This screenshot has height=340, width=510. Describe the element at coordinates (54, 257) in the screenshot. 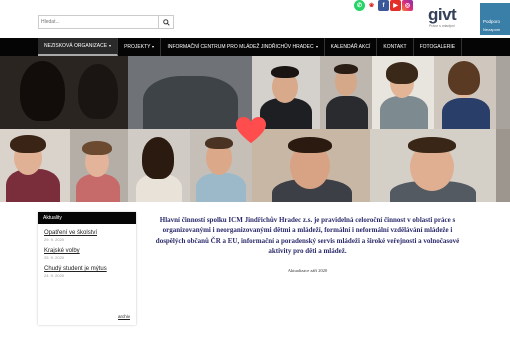

I see `news-item-date: 25. 9. 2020` at that location.